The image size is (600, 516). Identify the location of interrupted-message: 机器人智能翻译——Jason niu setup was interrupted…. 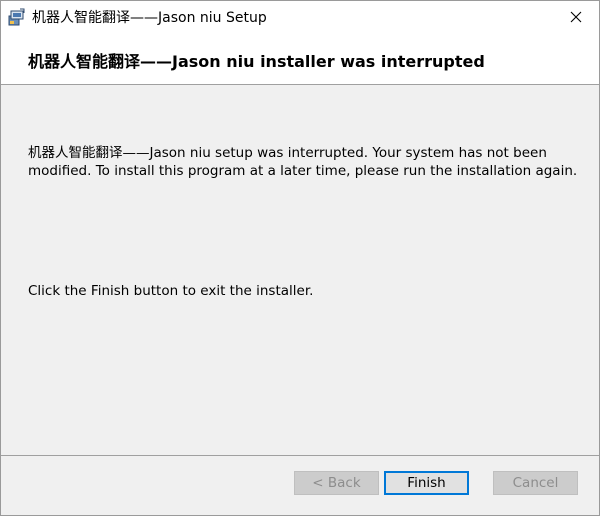
(303, 162).